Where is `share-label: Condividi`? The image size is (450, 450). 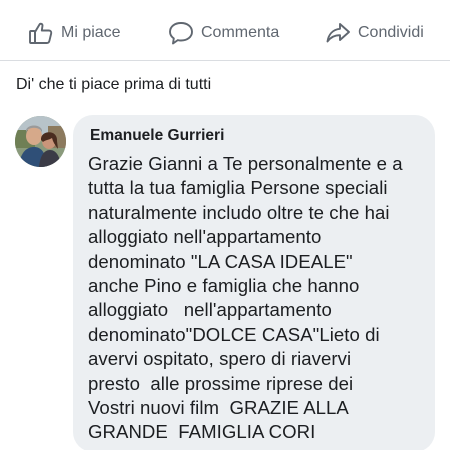
share-label: Condividi is located at coordinates (391, 32).